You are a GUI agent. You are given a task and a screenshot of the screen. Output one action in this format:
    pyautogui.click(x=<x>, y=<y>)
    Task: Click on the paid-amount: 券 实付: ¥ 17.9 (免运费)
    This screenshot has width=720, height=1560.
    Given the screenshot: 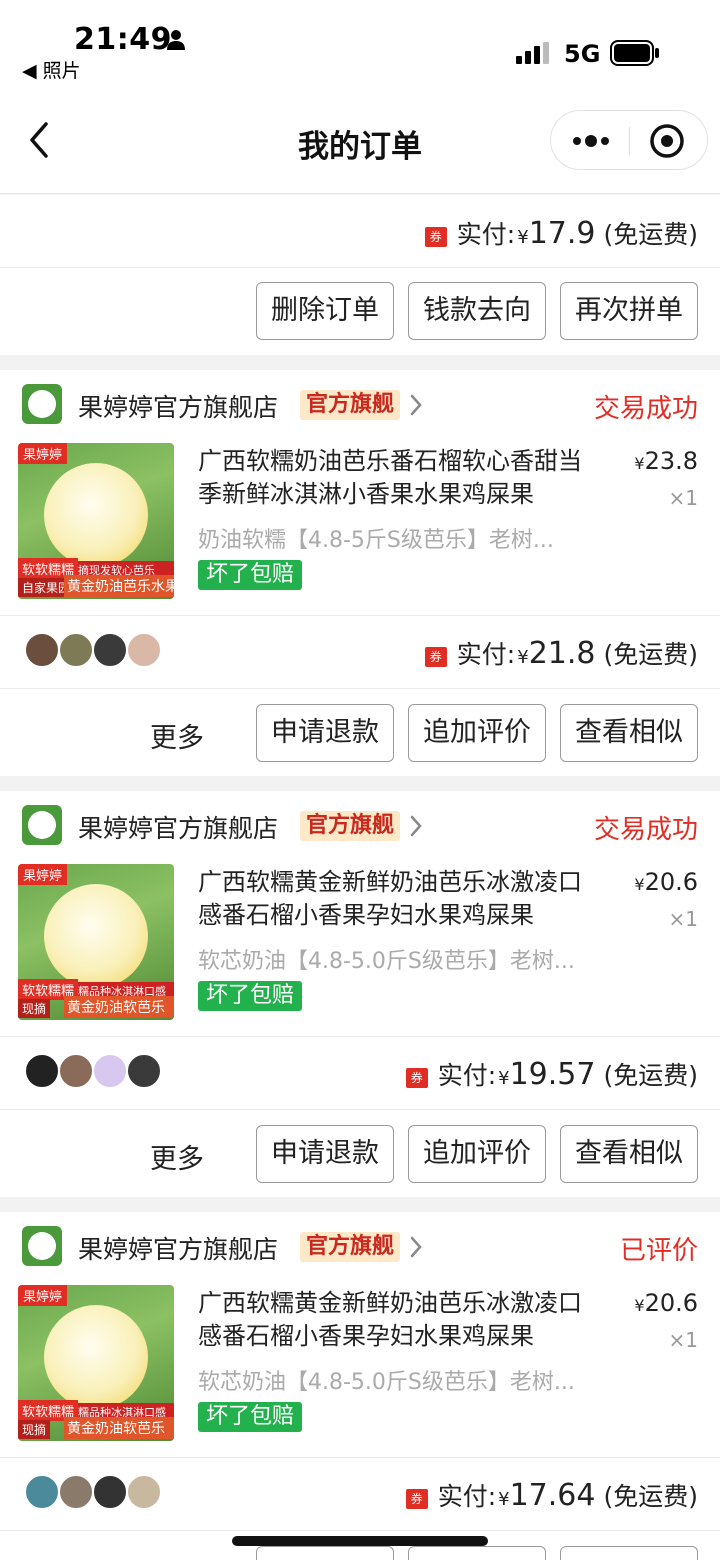 What is the action you would take?
    pyautogui.click(x=561, y=233)
    